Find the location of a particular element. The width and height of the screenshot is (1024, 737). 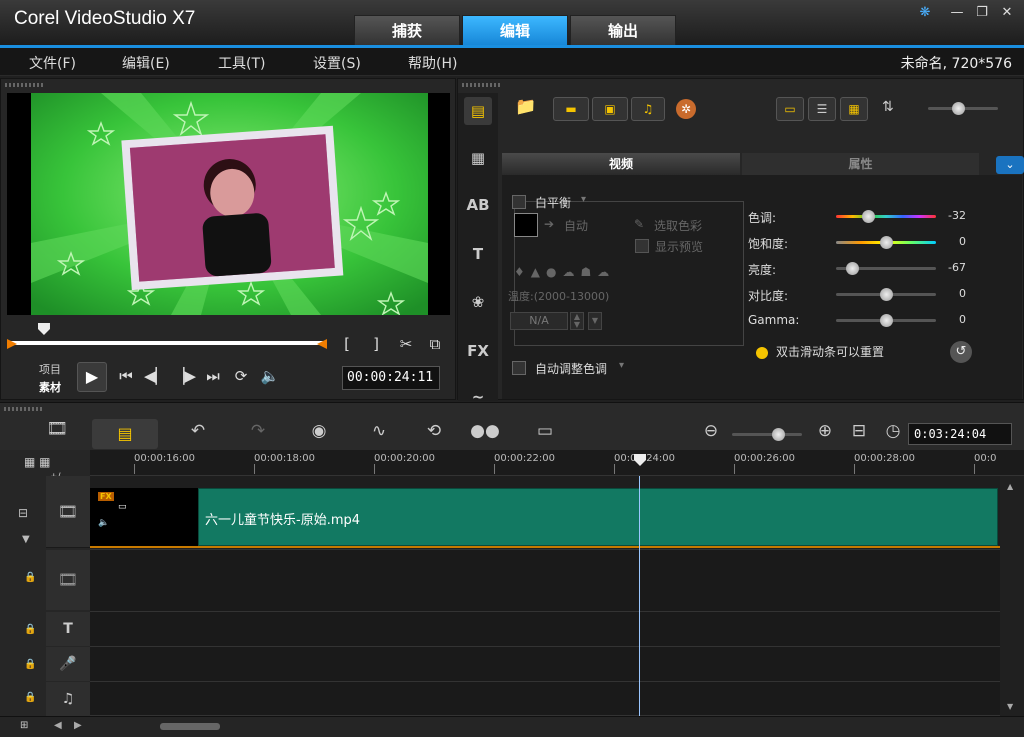

playhead-line is located at coordinates (639, 596).